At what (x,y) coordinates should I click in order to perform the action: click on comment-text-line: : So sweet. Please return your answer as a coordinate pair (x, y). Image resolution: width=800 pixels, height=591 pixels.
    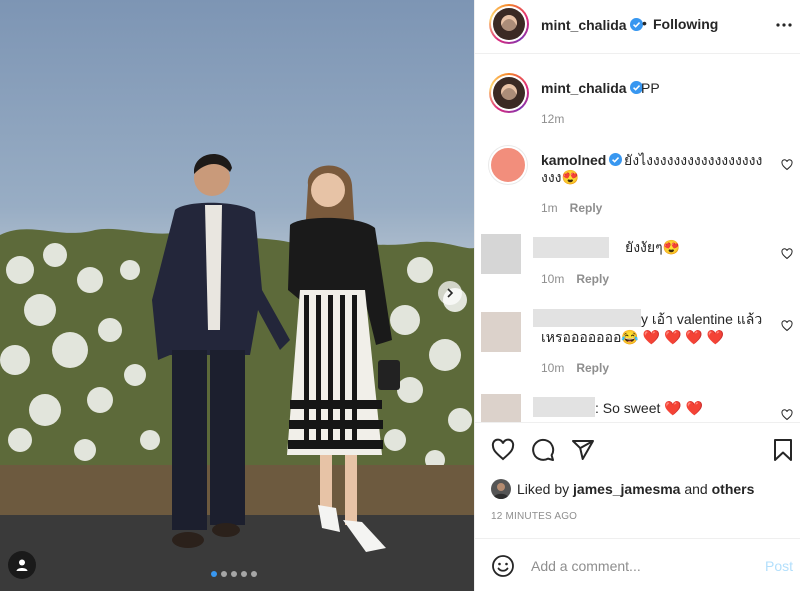
    Looking at the image, I should click on (628, 408).